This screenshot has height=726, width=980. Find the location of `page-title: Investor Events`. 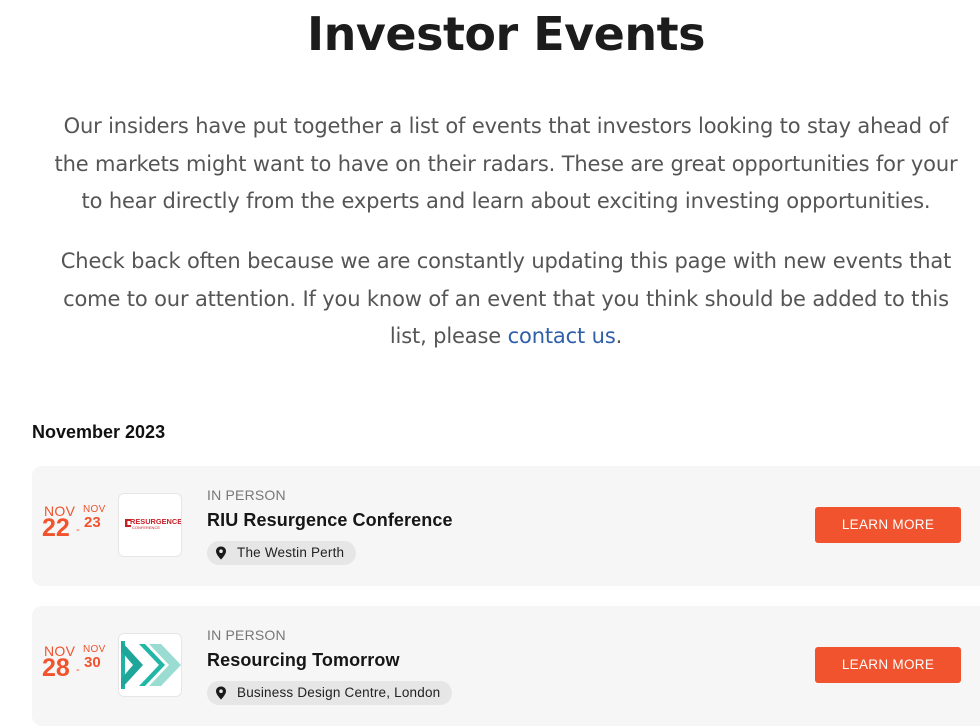

page-title: Investor Events is located at coordinates (506, 34).